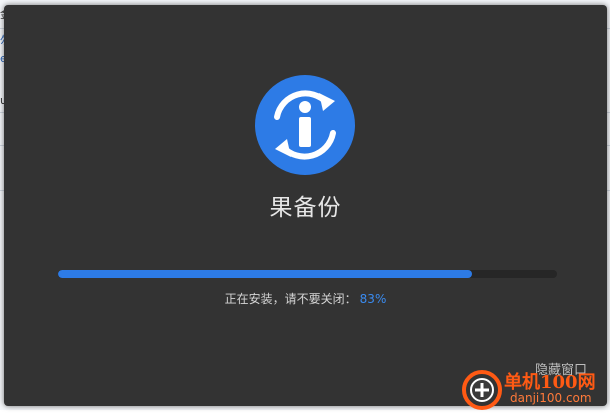 The height and width of the screenshot is (414, 610). I want to click on install-status-text: 正在安装，请不要关闭：, so click(290, 299).